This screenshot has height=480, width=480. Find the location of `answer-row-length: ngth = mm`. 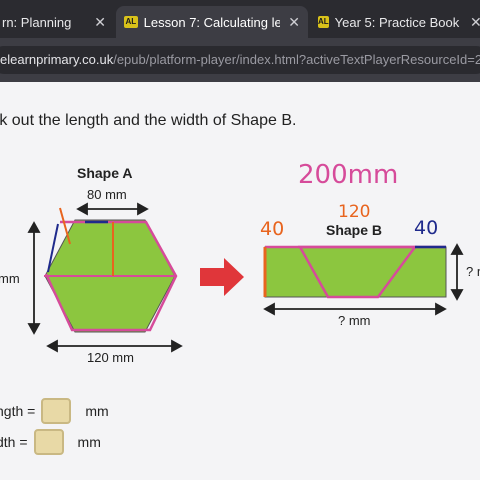

answer-row-length: ngth = mm is located at coordinates (54, 411).